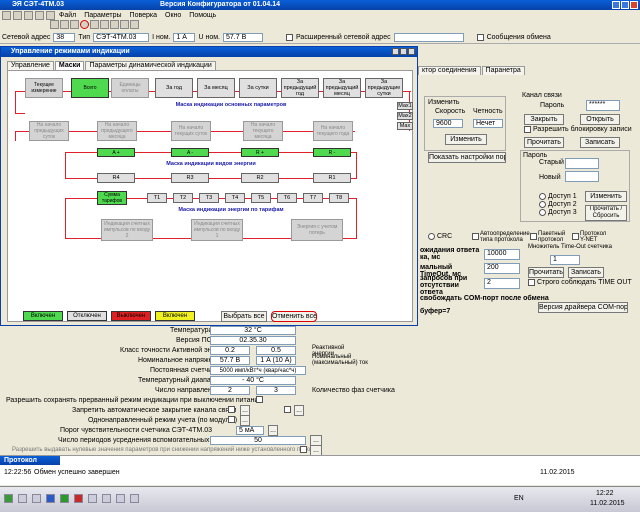  Describe the element at coordinates (209, 198) in the screenshot. I see `tariff-t3: T3` at that location.